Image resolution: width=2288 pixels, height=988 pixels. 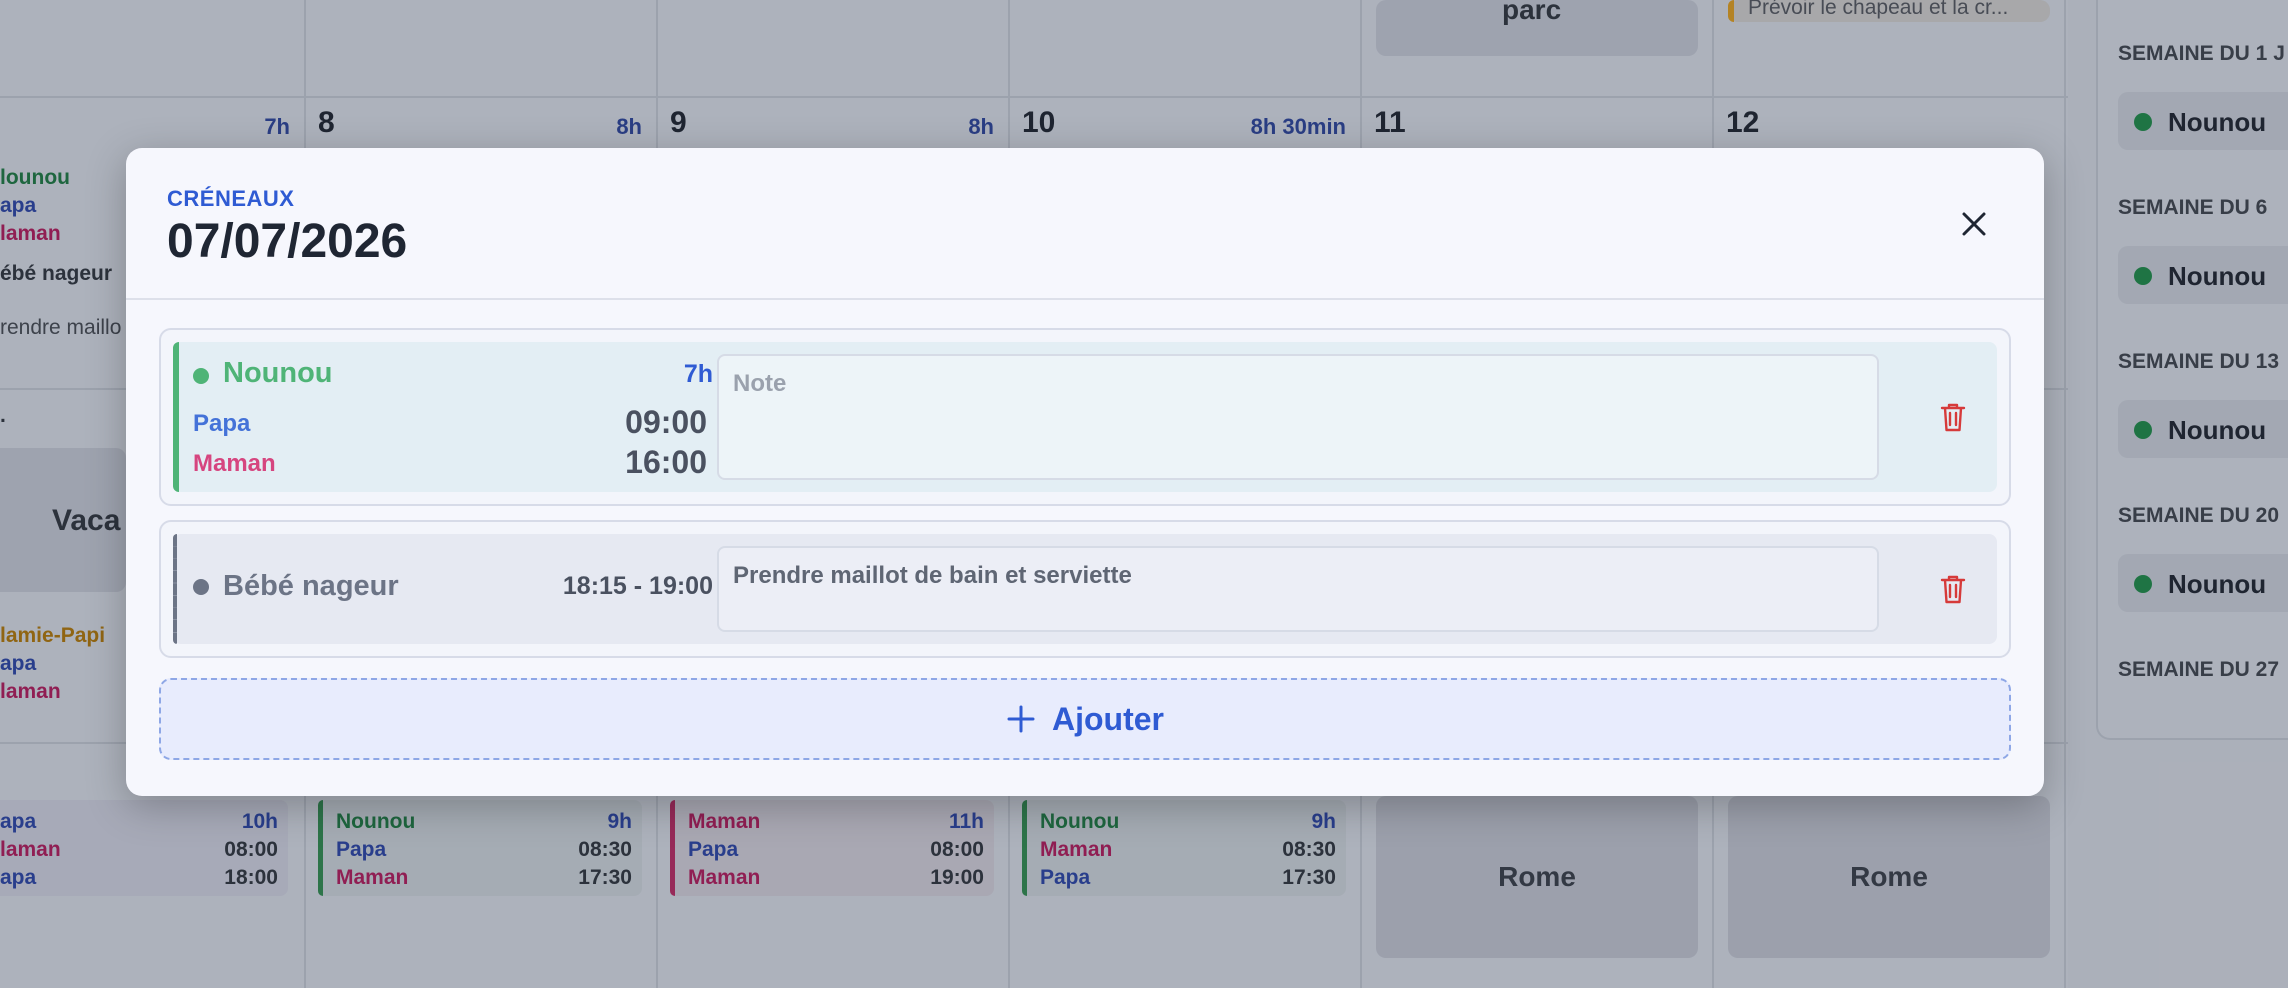 I want to click on slot-name: Nounou, so click(x=278, y=373).